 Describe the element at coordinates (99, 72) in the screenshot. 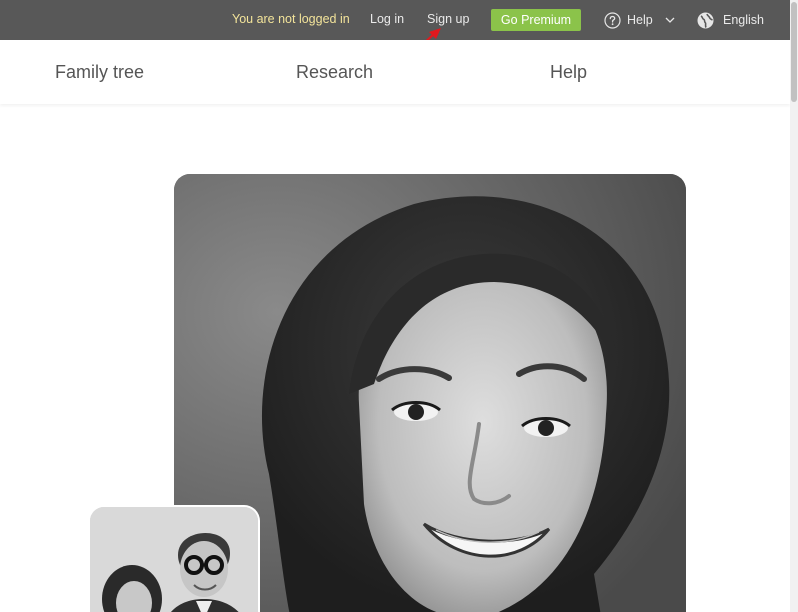

I see `nav-family-tree: Family tree` at that location.